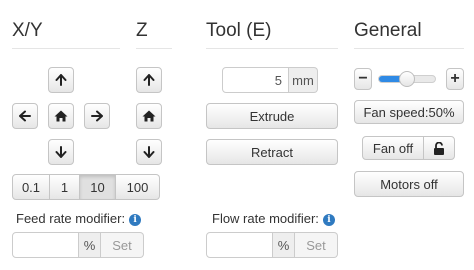 This screenshot has width=474, height=270. I want to click on jog-y-up-button, so click(61, 80).